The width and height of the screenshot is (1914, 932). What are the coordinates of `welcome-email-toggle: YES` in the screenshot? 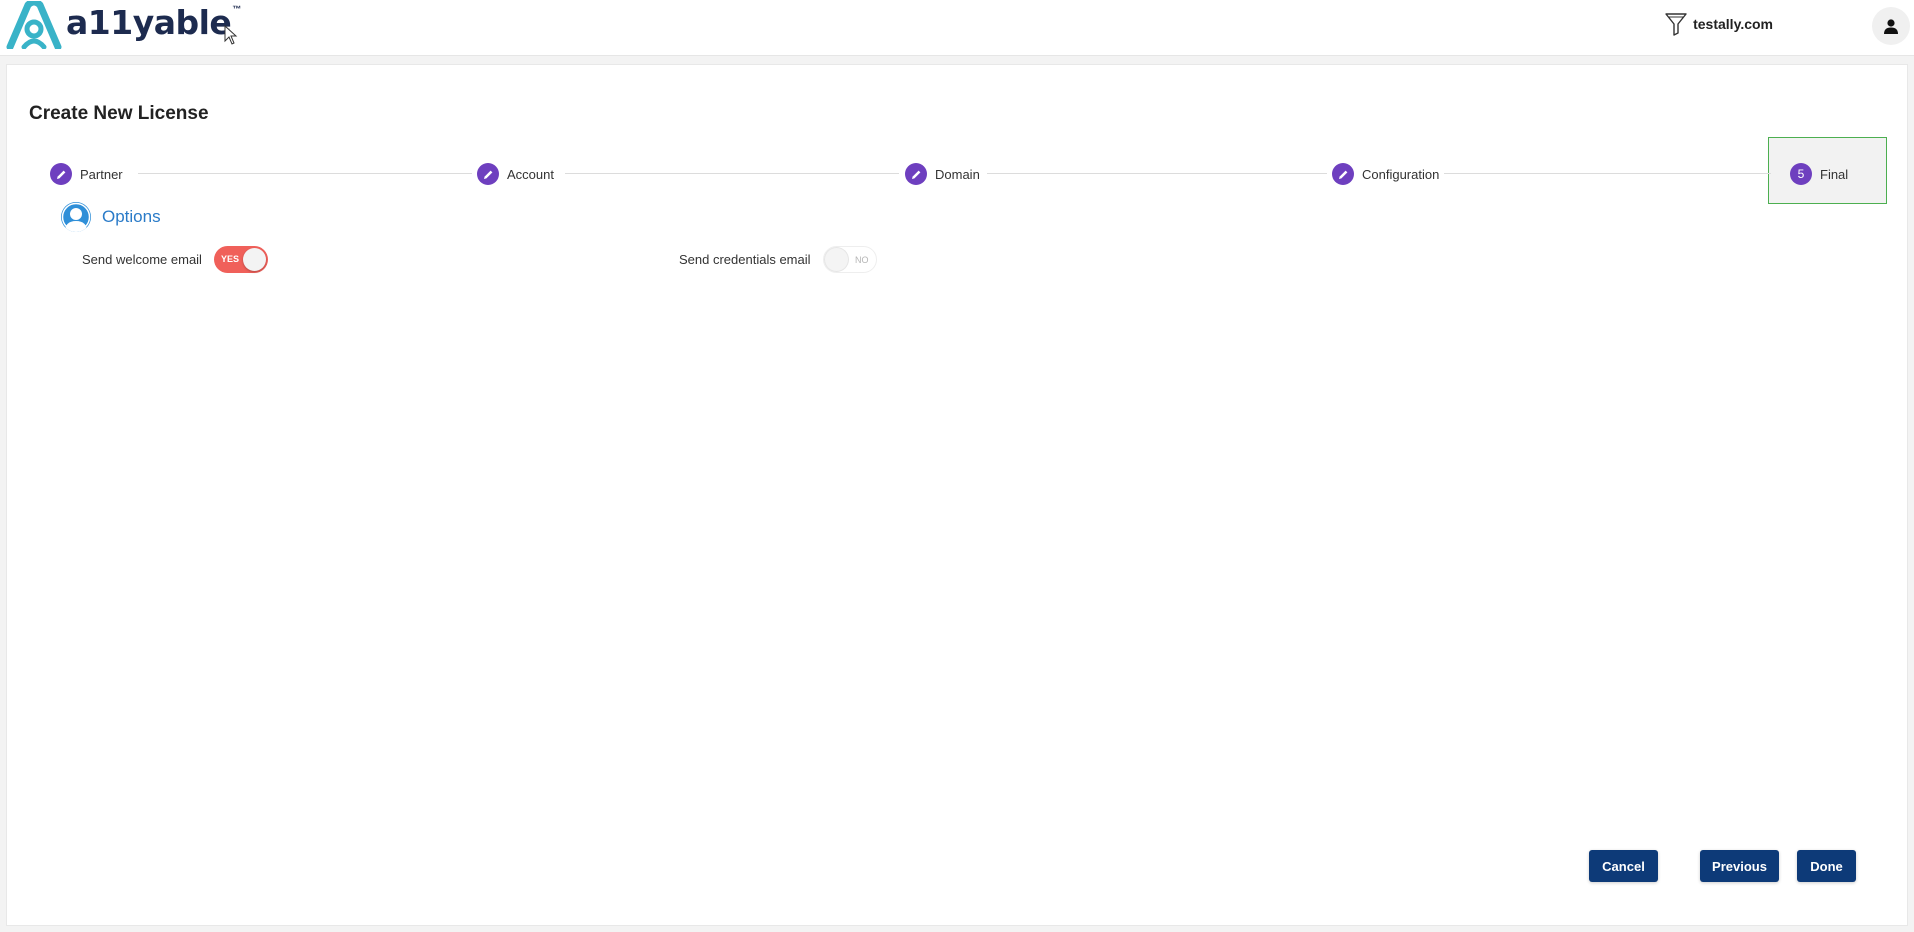 It's located at (240, 259).